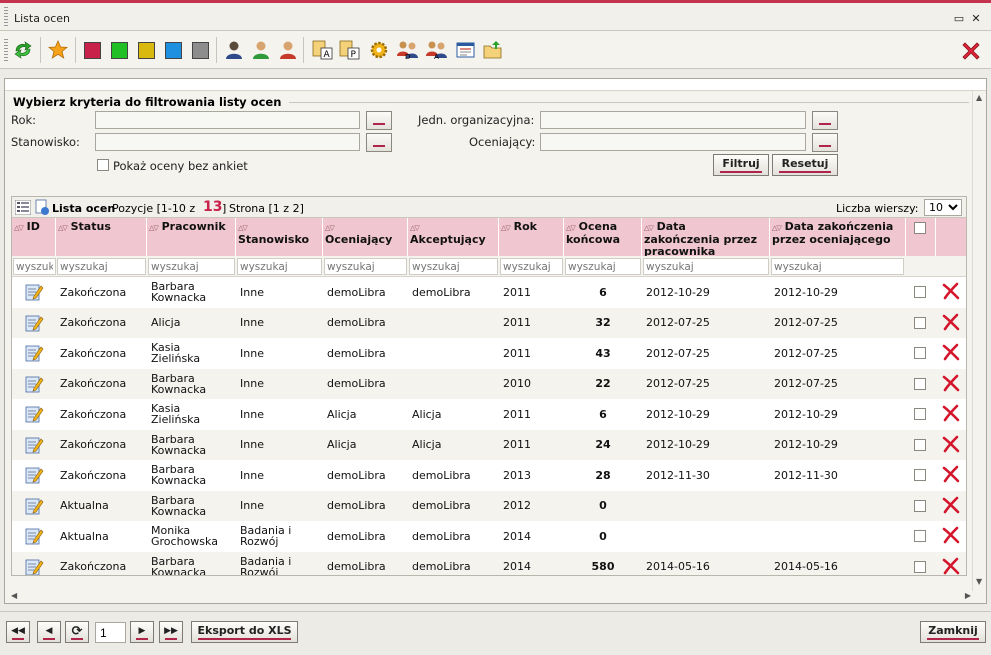 This screenshot has width=991, height=655. Describe the element at coordinates (146, 50) in the screenshot. I see `yellow-square-icon` at that location.